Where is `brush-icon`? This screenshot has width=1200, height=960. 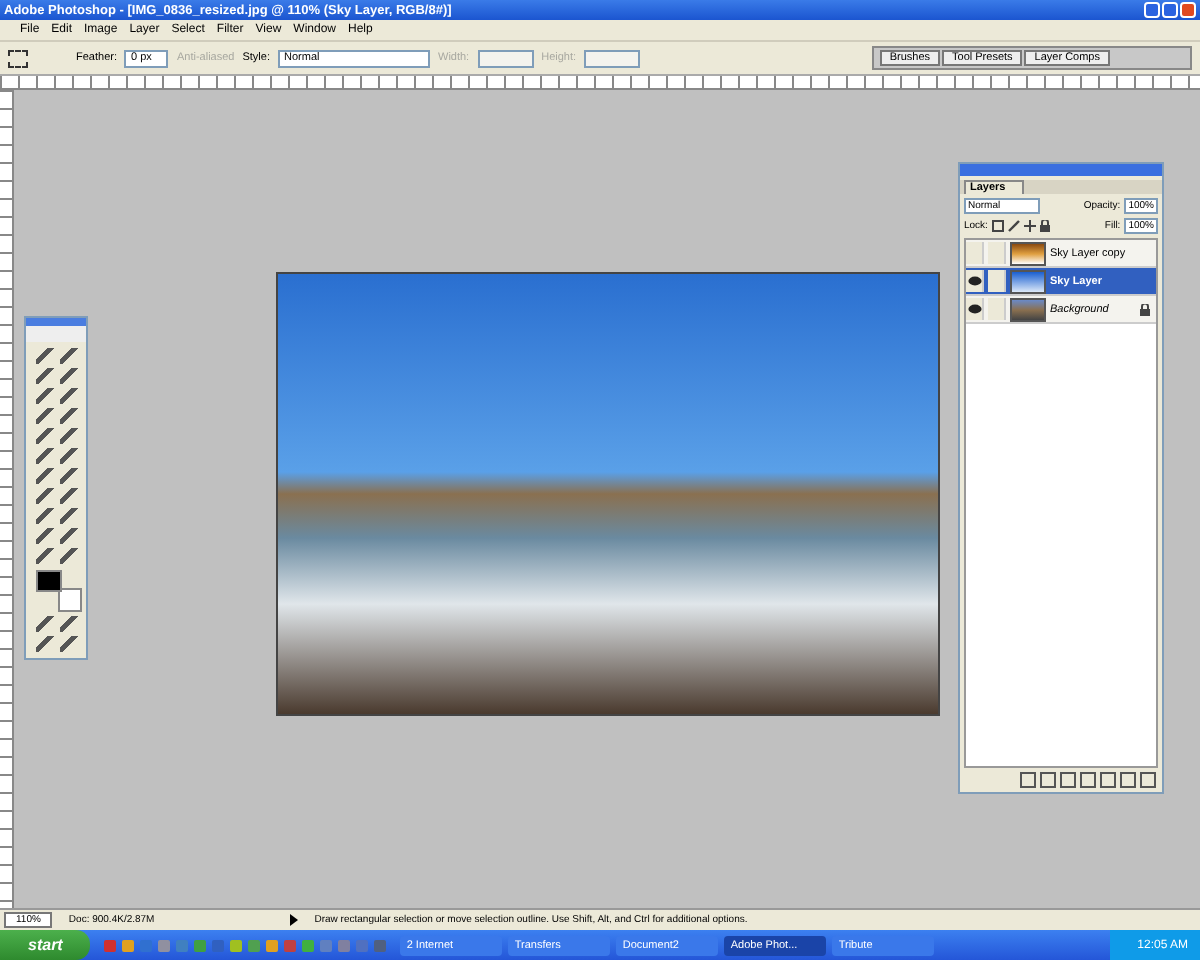 brush-icon is located at coordinates (1013, 226).